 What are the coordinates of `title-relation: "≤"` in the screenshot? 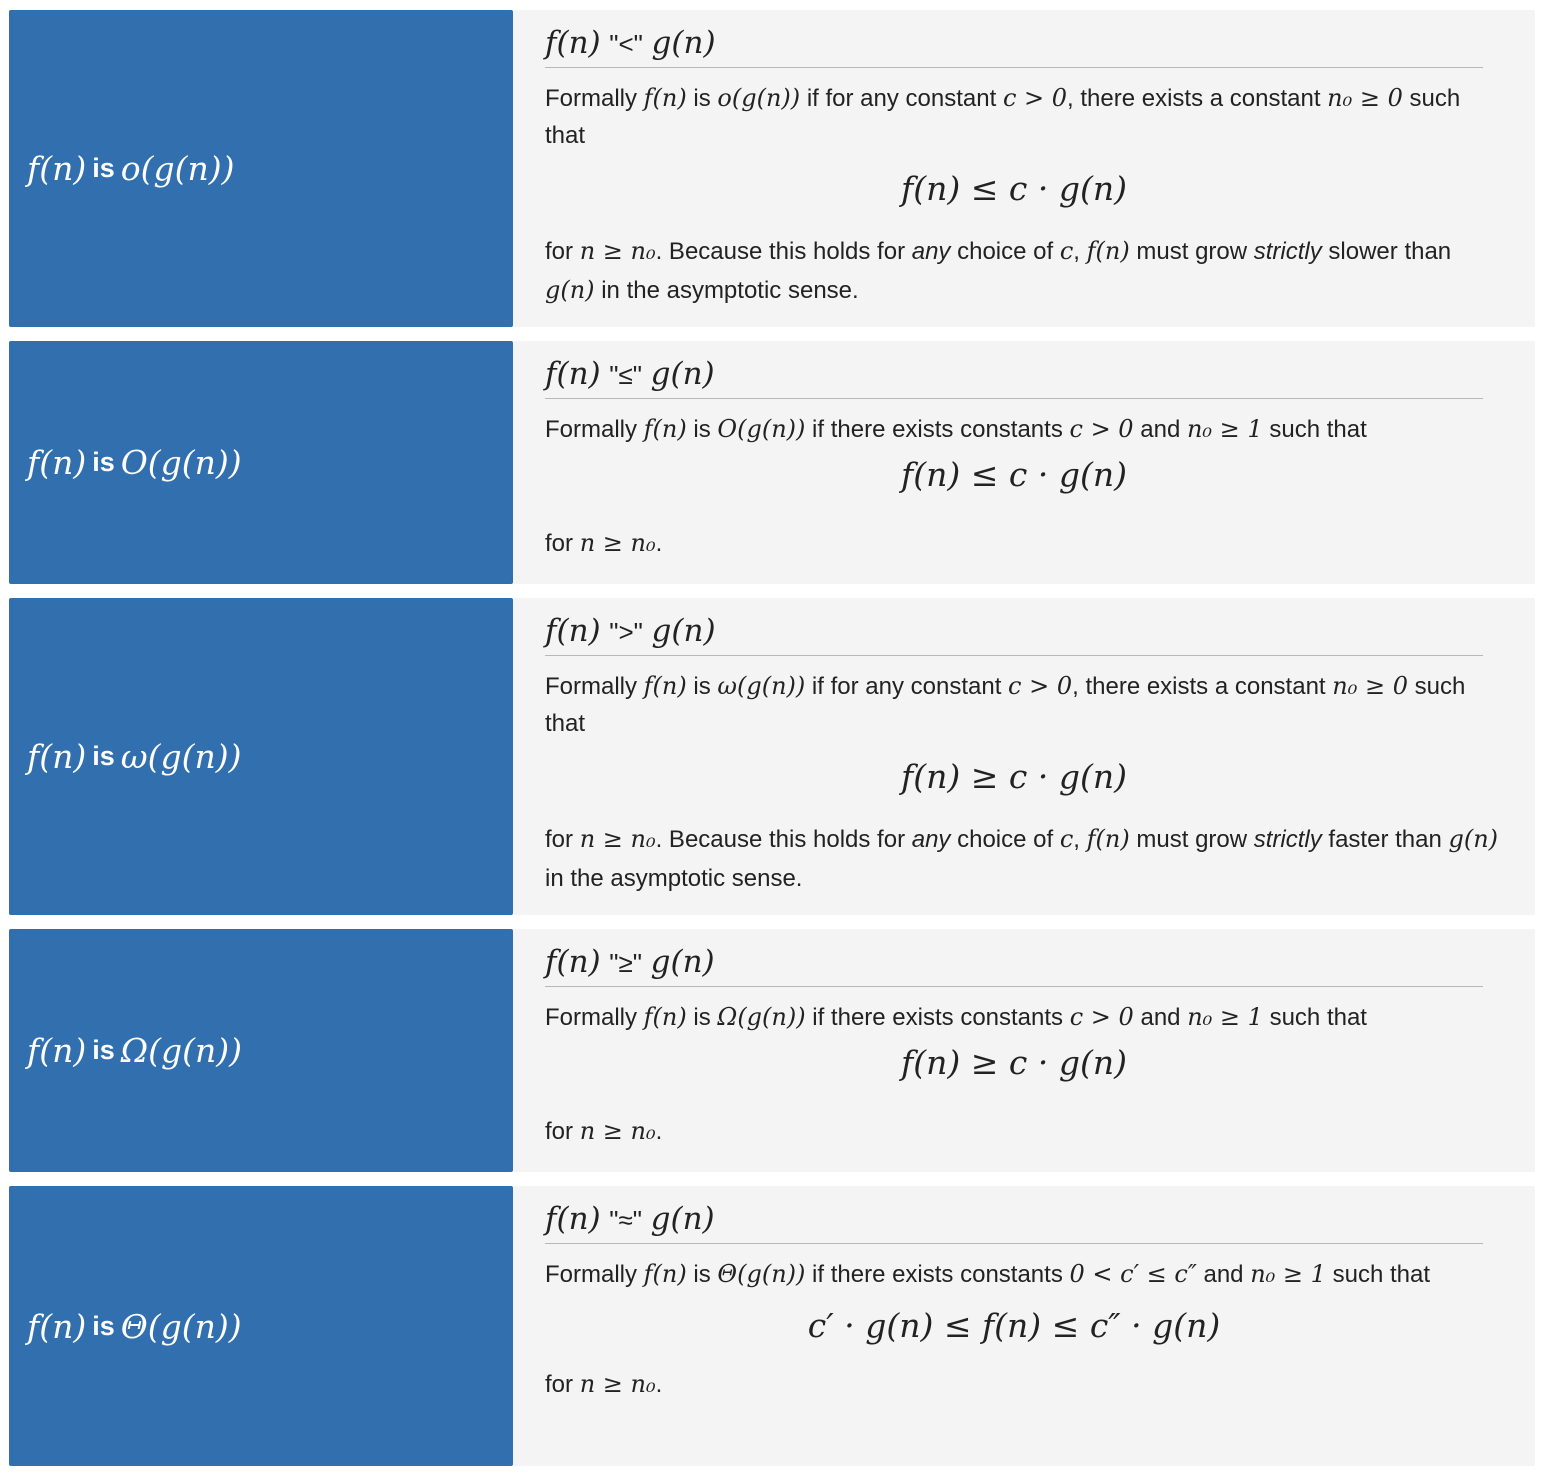 It's located at (625, 375).